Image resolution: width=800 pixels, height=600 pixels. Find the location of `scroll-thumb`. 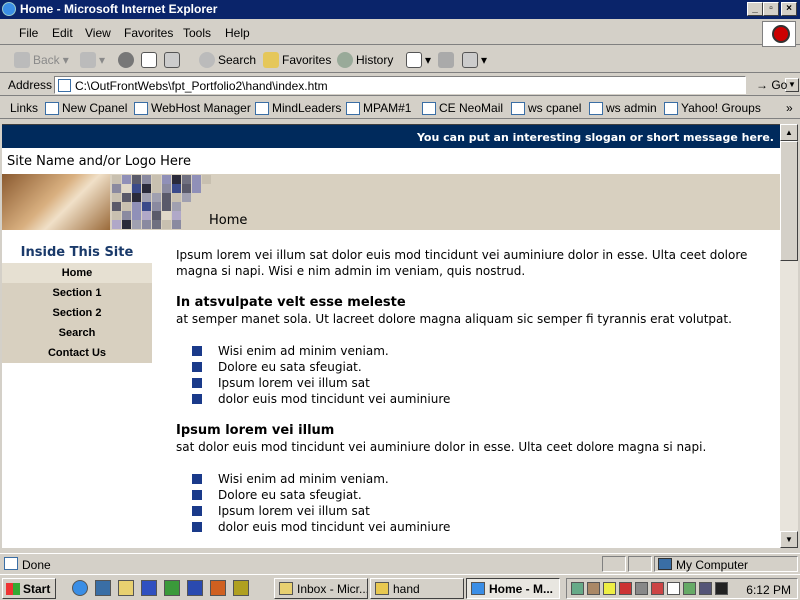

scroll-thumb is located at coordinates (789, 201).